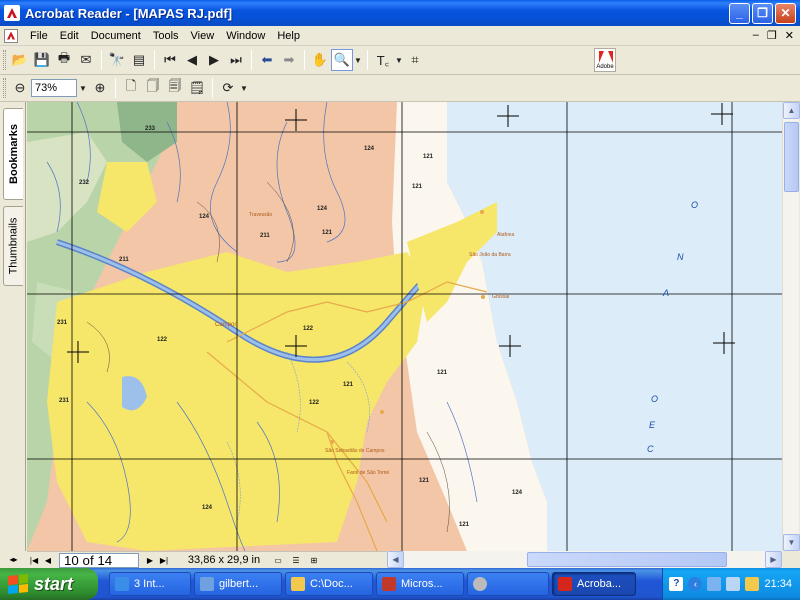  Describe the element at coordinates (320, 60) in the screenshot. I see `hand-tool-icon: ✋` at that location.